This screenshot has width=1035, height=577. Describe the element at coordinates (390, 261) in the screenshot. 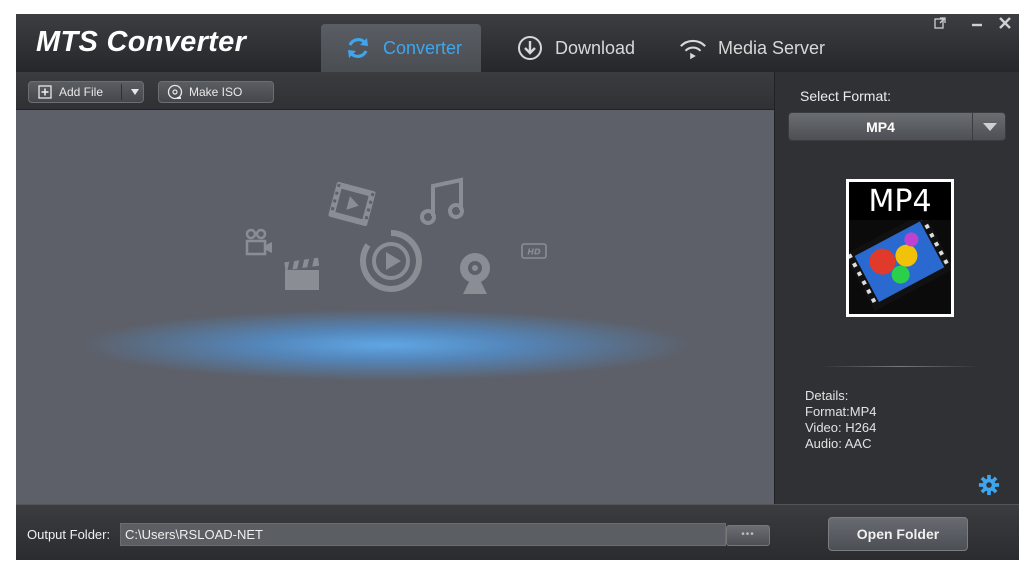

I see `play-button-icon` at that location.